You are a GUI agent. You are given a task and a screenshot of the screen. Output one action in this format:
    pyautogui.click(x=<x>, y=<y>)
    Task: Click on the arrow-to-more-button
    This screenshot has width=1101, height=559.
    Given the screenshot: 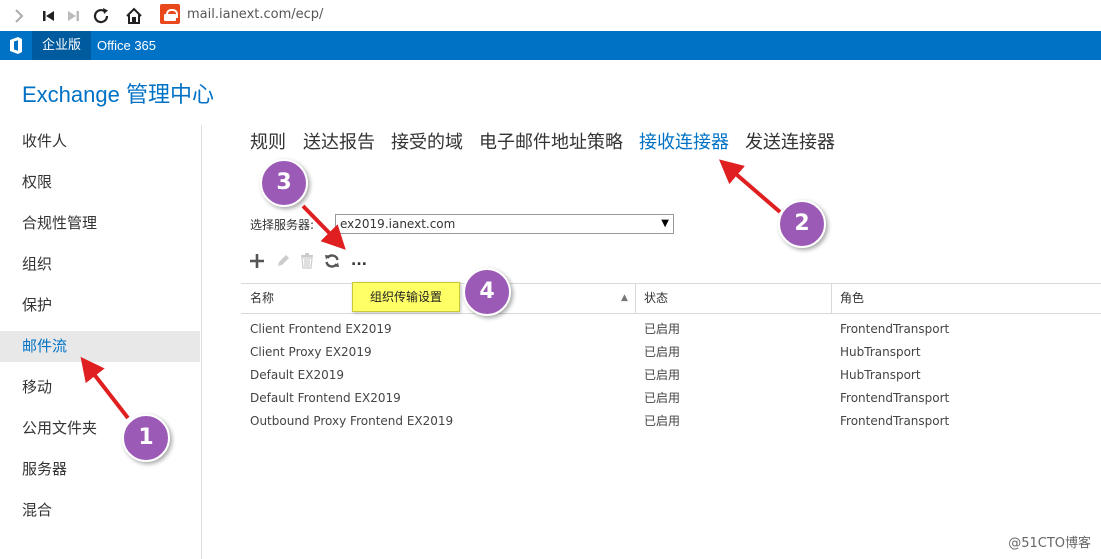 What is the action you would take?
    pyautogui.click(x=323, y=227)
    